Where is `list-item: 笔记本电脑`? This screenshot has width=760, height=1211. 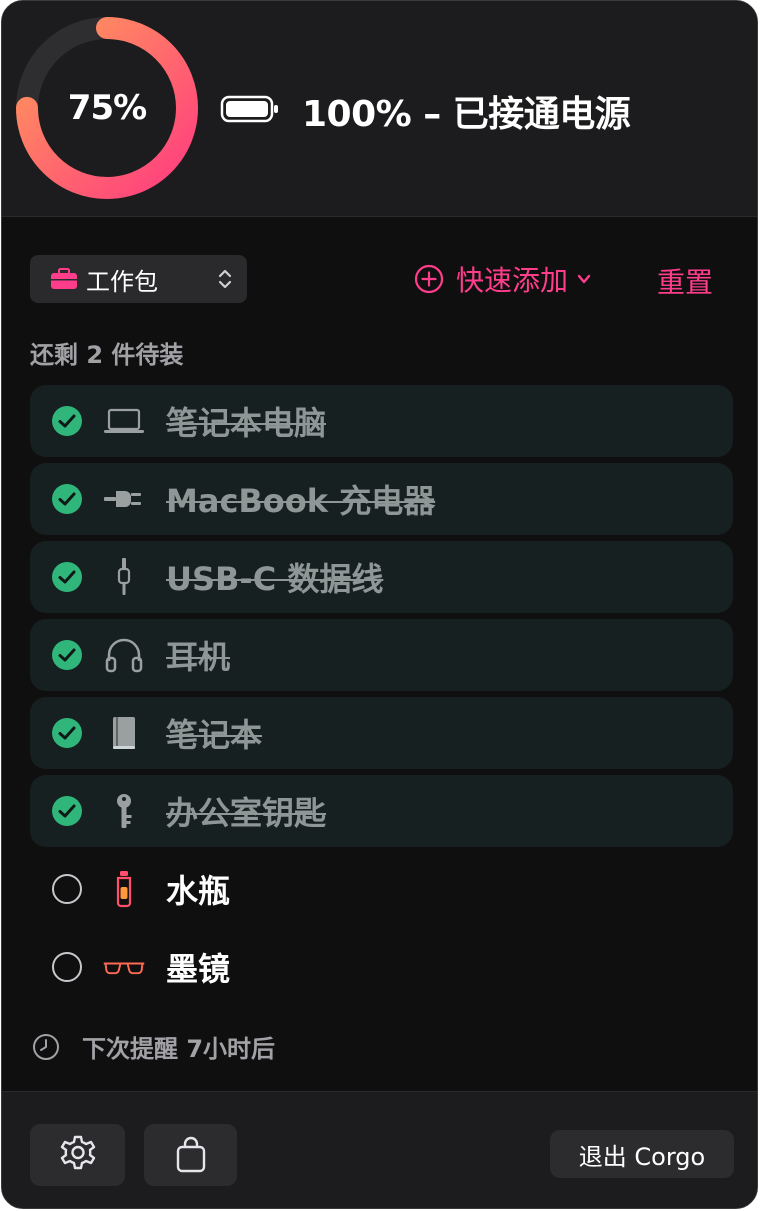 list-item: 笔记本电脑 is located at coordinates (381, 421).